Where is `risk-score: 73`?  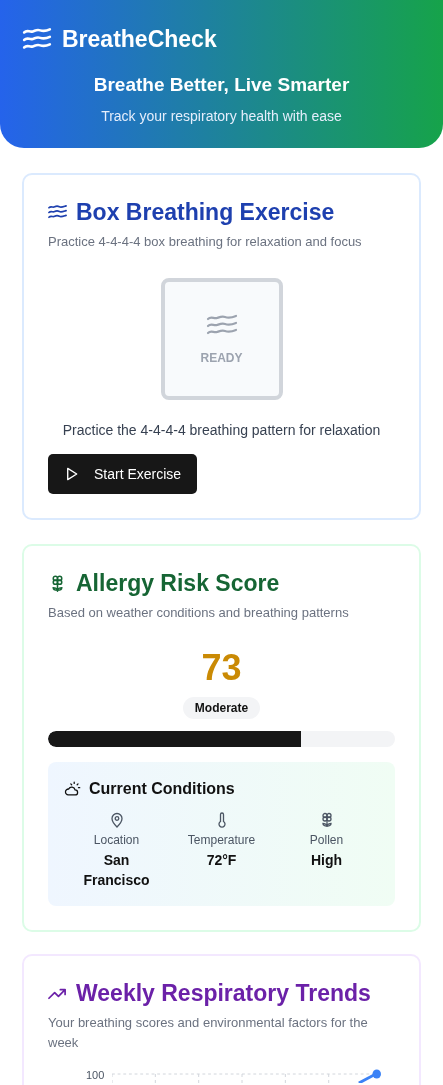
risk-score: 73 is located at coordinates (221, 668).